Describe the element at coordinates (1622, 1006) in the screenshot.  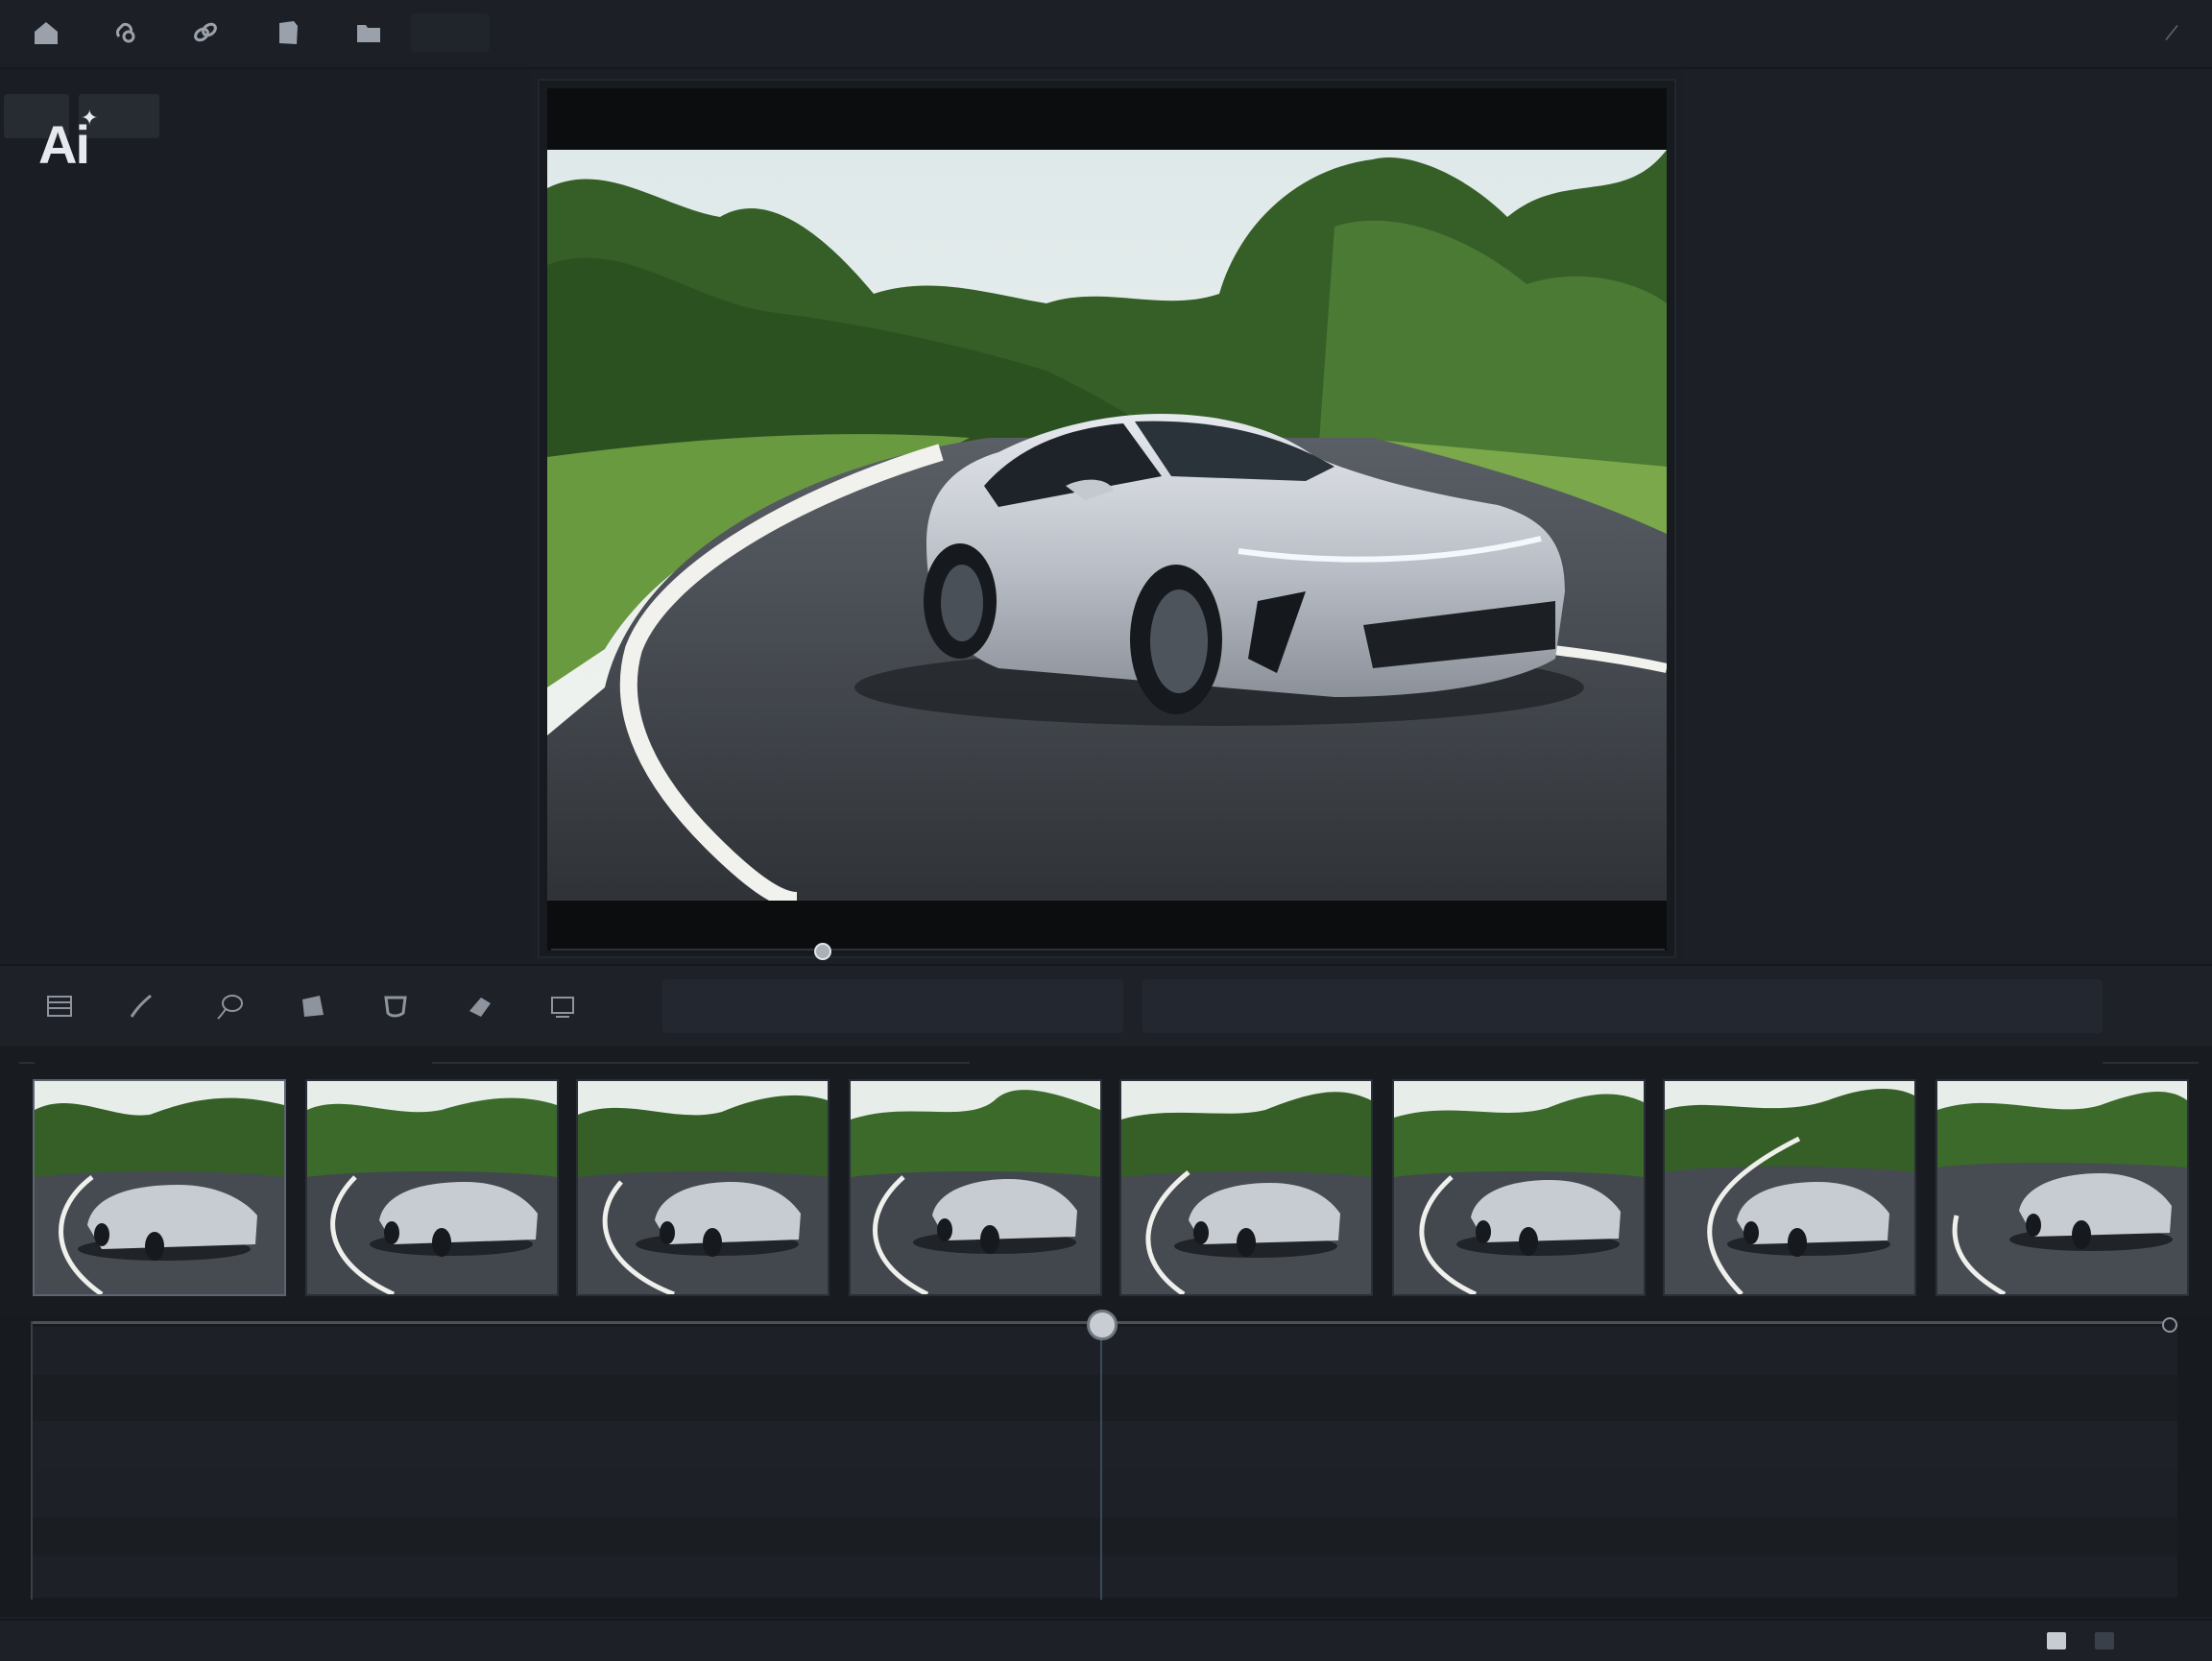
I see `tool-properties-slot` at that location.